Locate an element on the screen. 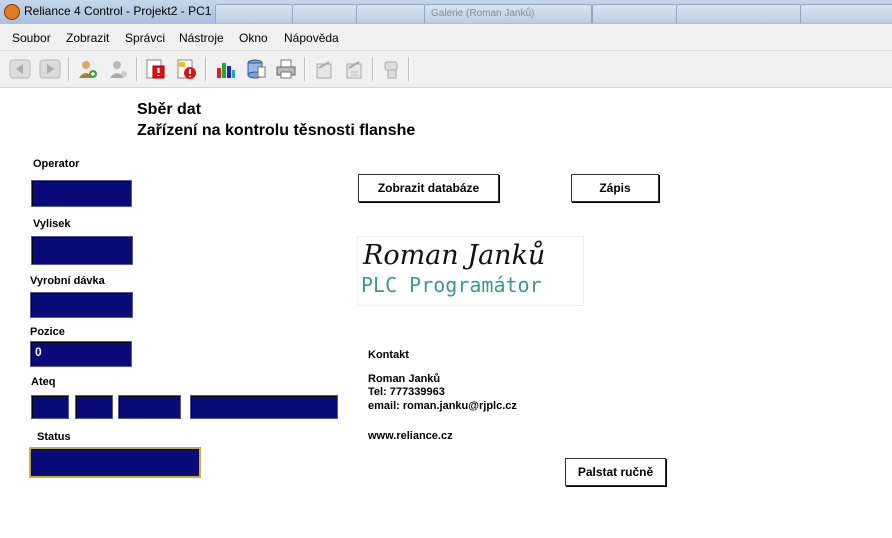  menu-napoveda: Nápověda is located at coordinates (311, 38).